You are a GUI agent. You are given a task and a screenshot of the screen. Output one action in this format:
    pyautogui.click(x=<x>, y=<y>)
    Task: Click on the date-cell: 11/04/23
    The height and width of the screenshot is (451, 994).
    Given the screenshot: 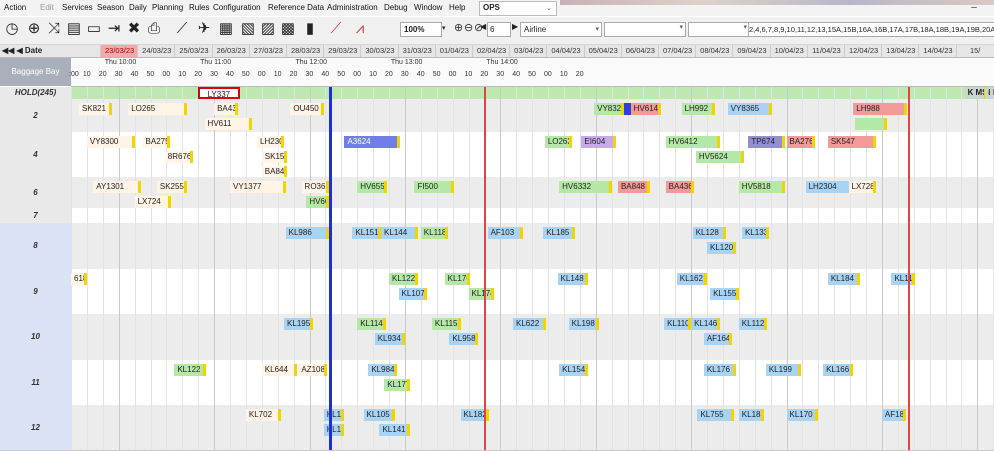 What is the action you would take?
    pyautogui.click(x=825, y=51)
    